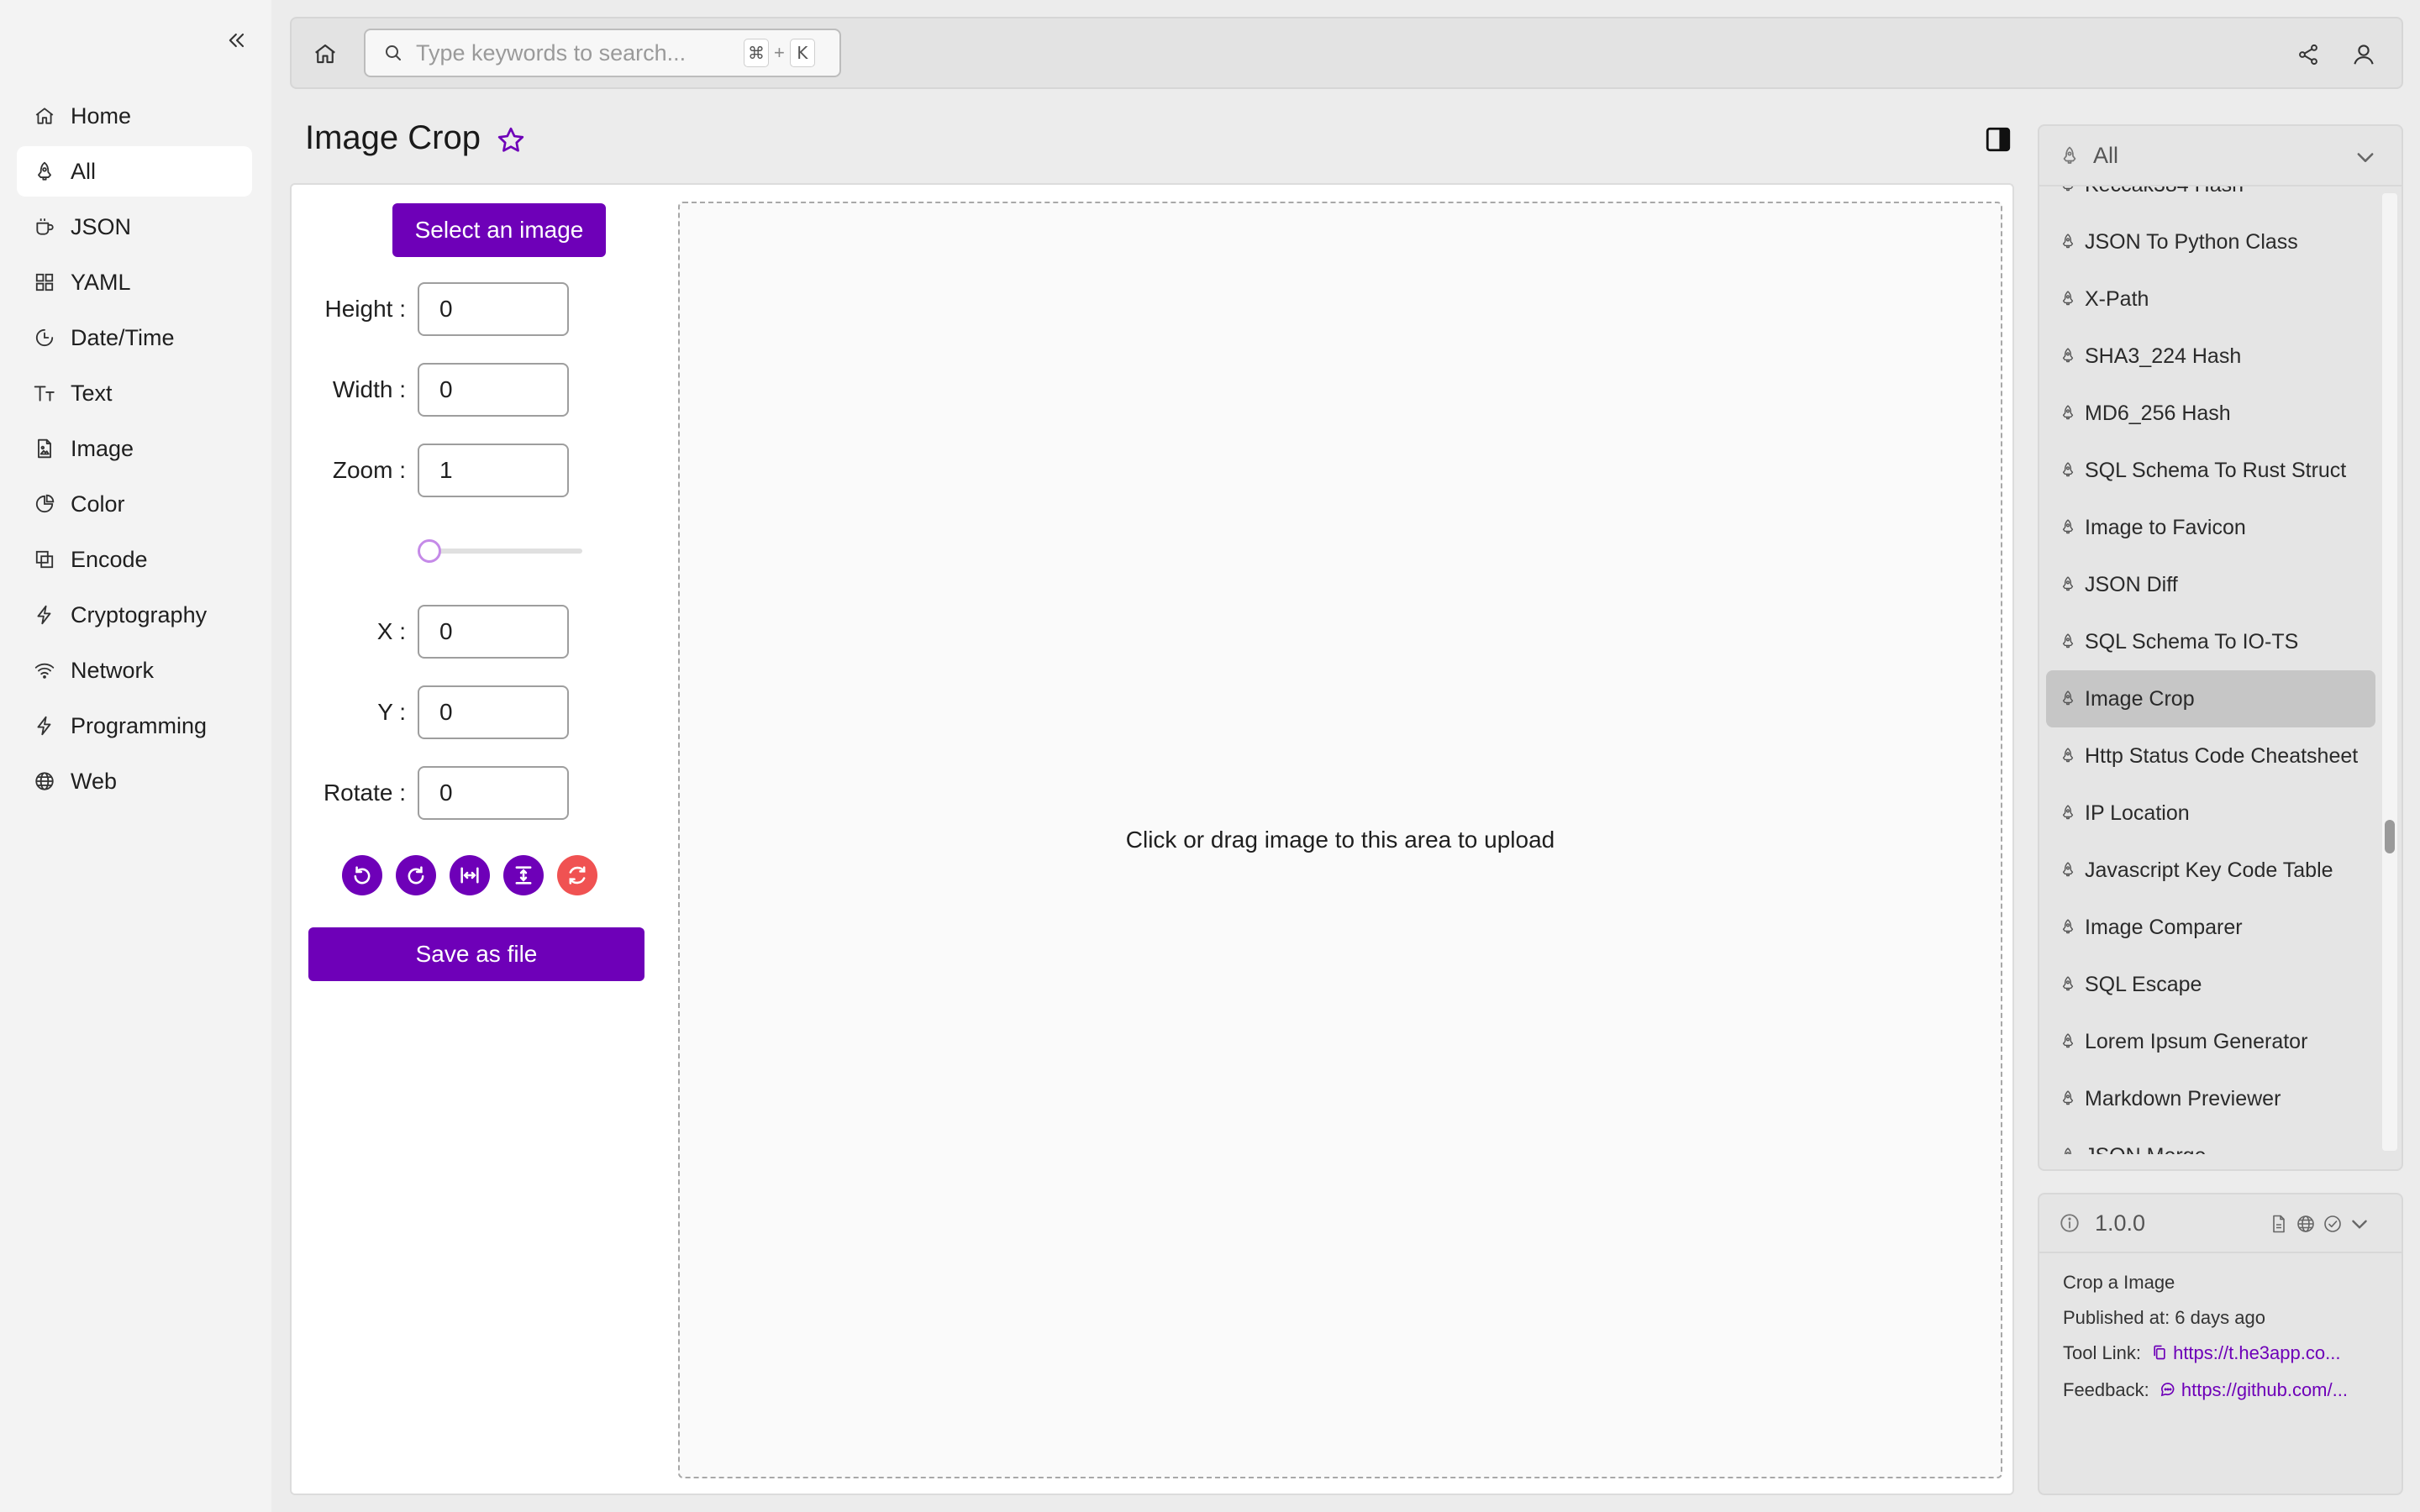 The height and width of the screenshot is (1512, 2420). Describe the element at coordinates (369, 389) in the screenshot. I see `width-label: Width :` at that location.